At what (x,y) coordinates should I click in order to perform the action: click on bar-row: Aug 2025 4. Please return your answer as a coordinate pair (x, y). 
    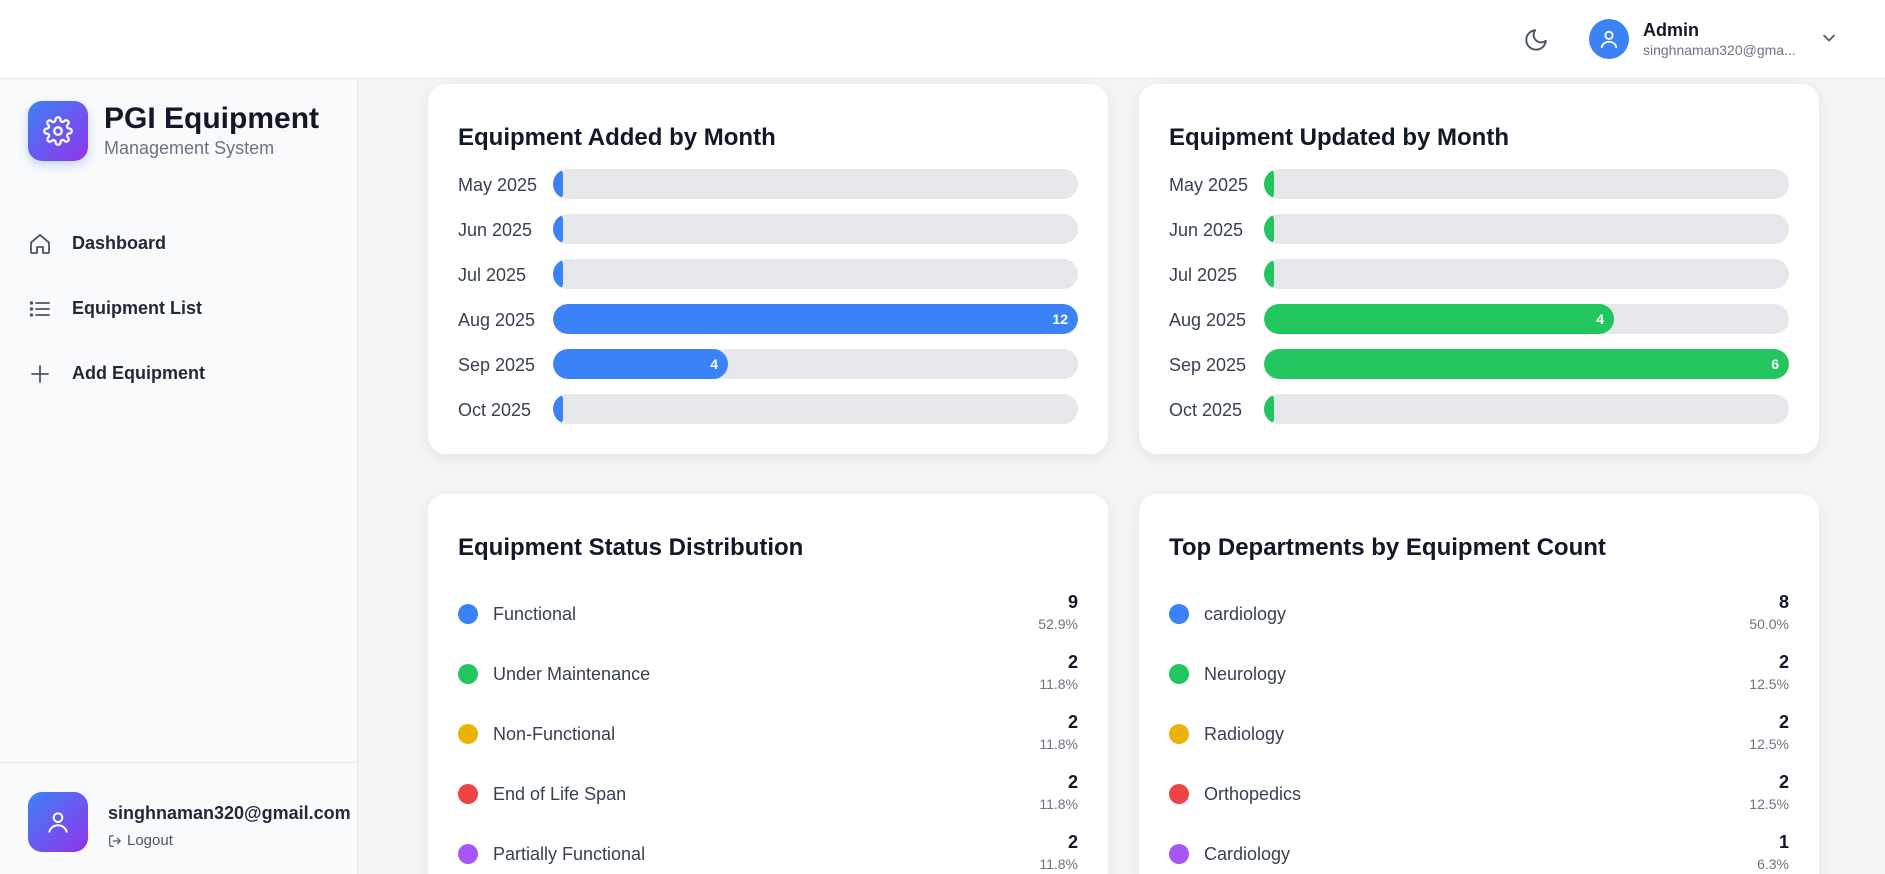
    Looking at the image, I should click on (1479, 319).